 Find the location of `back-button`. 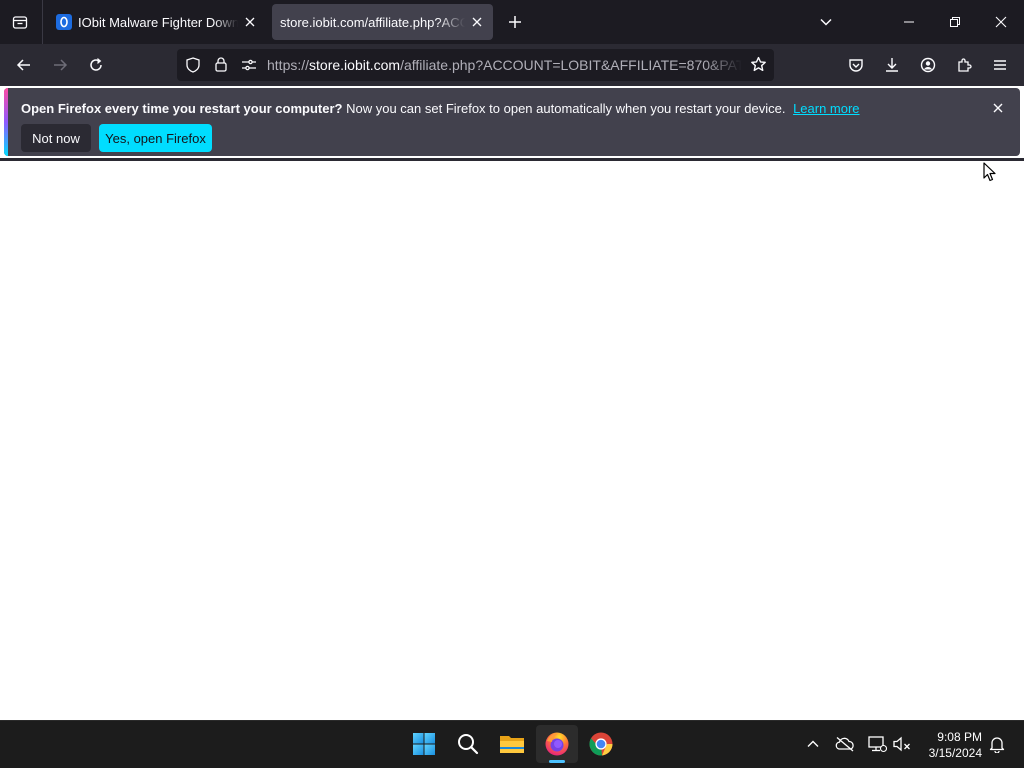

back-button is located at coordinates (24, 65).